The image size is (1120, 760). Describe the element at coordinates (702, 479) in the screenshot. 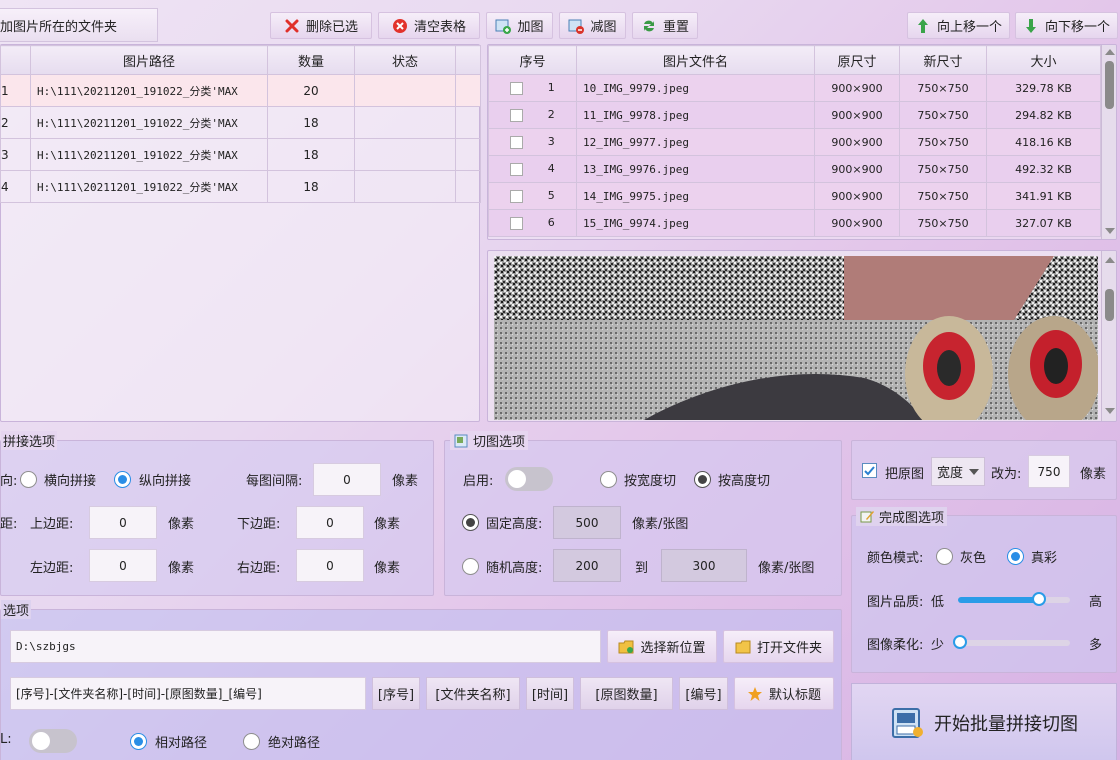

I see `by-height-radio` at that location.